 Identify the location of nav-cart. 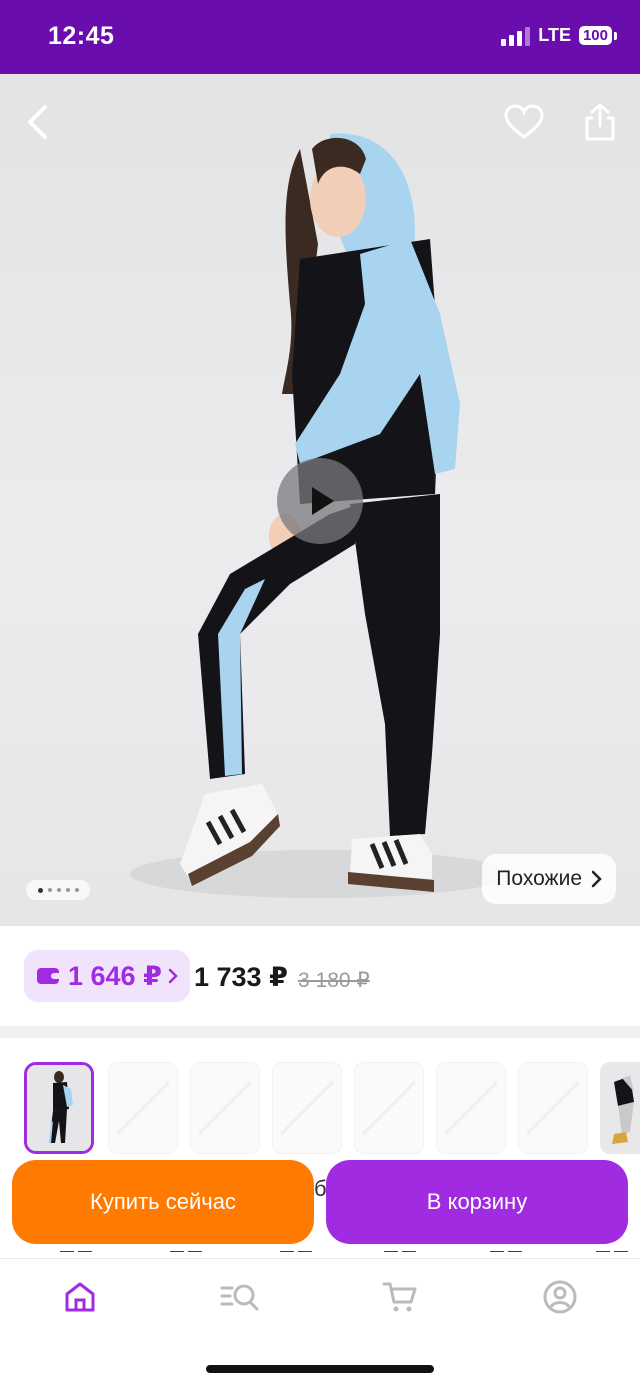
(400, 1297).